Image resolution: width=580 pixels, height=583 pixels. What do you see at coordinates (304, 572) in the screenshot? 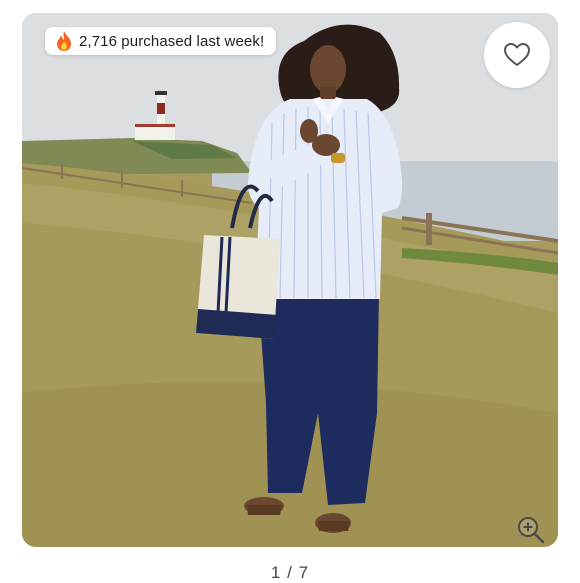
I see `pagination-total: 7` at bounding box center [304, 572].